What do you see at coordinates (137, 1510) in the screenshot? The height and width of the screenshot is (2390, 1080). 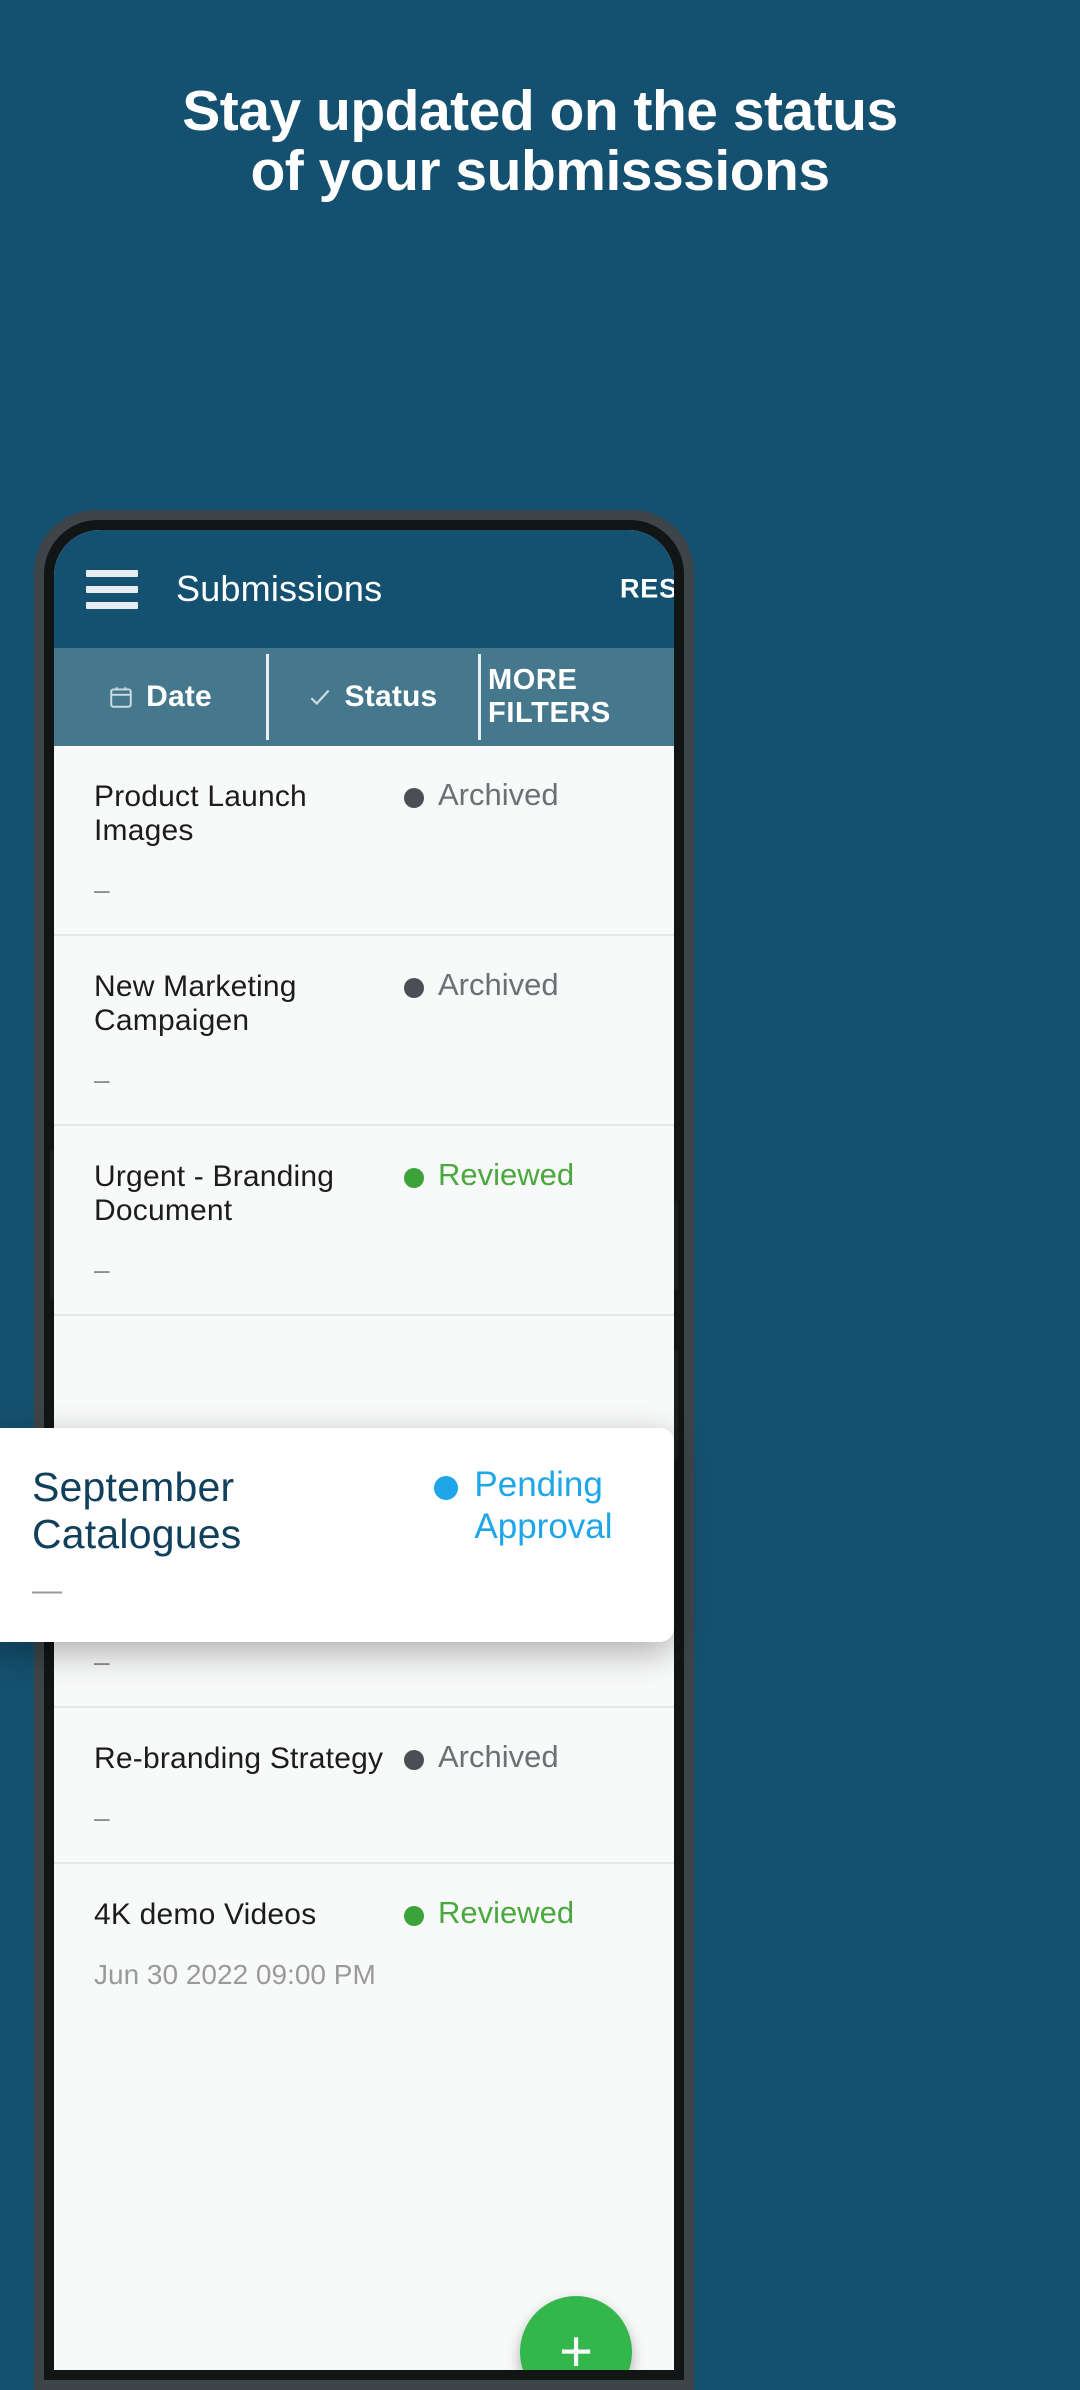 I see `highlighted-submission-title: September Catalogues` at bounding box center [137, 1510].